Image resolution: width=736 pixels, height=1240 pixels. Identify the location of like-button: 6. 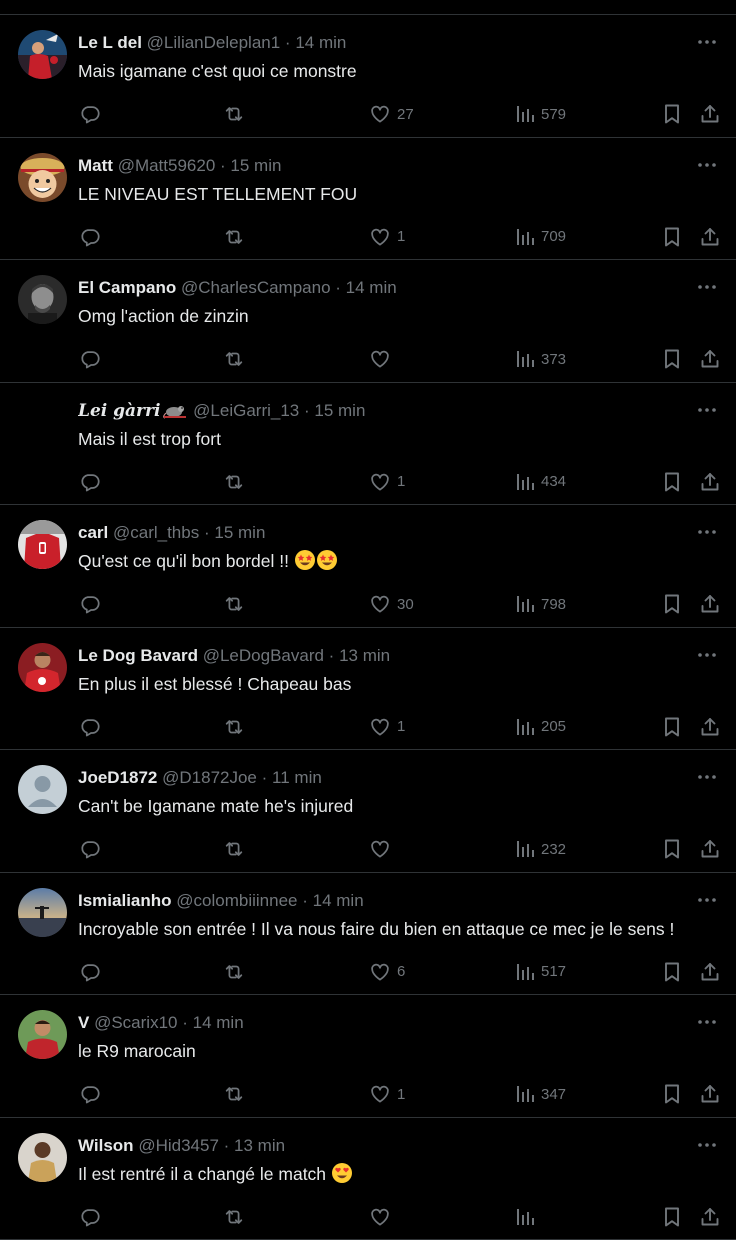
(387, 972).